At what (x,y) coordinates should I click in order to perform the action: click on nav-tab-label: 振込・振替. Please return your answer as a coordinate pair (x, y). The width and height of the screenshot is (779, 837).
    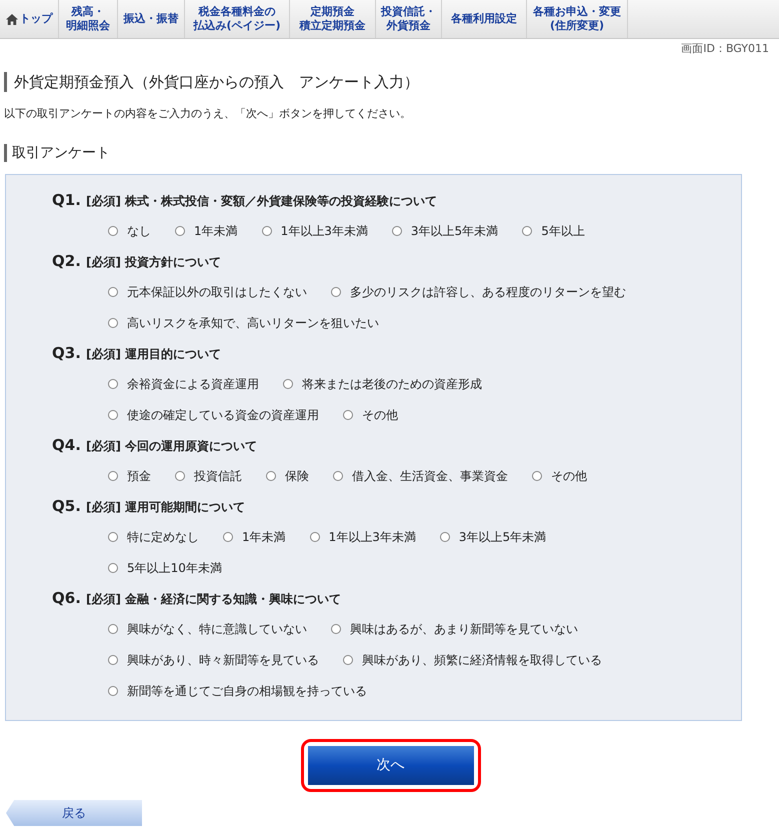
    Looking at the image, I should click on (151, 19).